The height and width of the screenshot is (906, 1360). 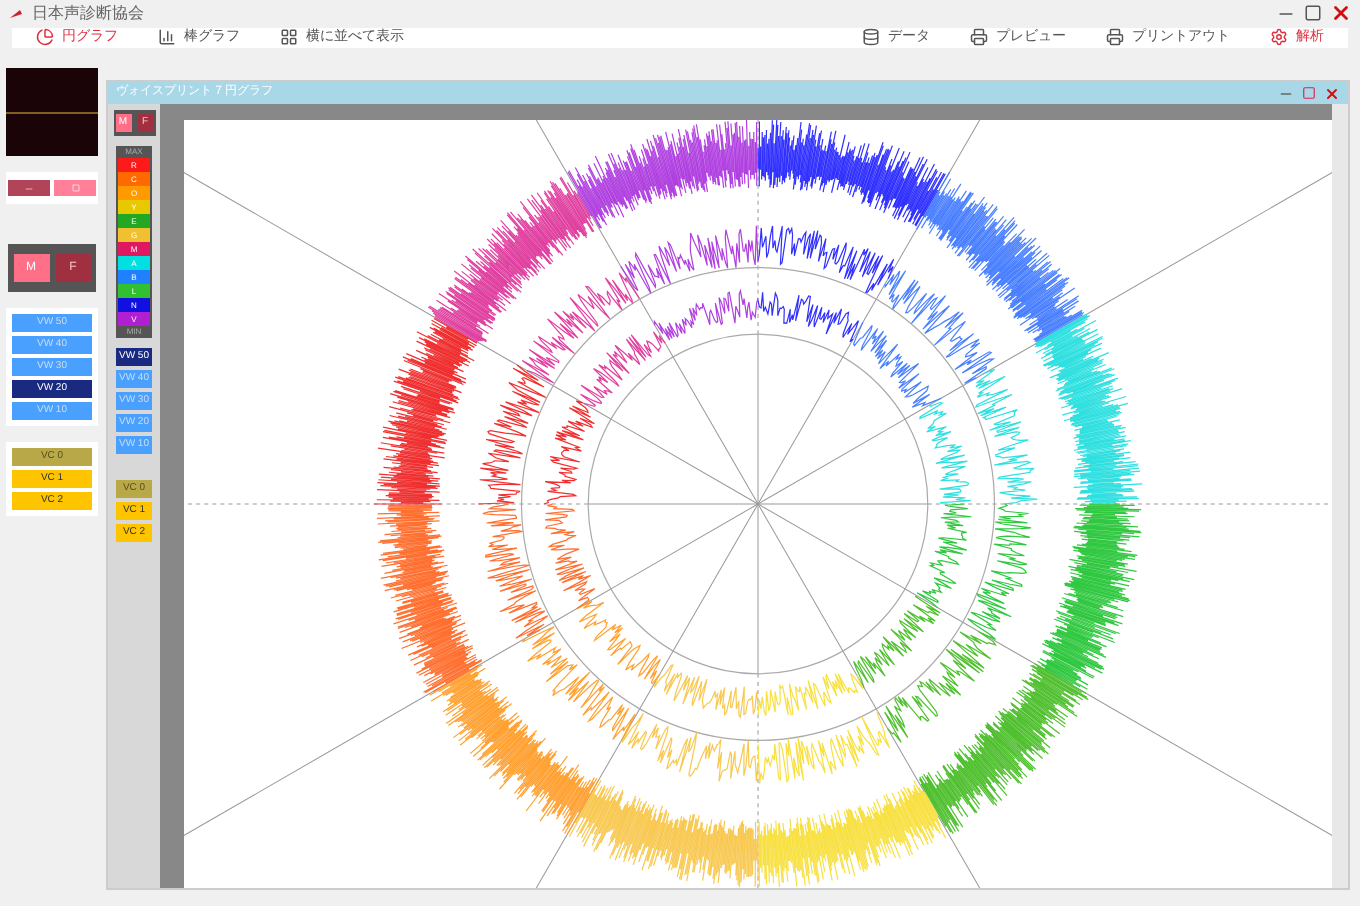 What do you see at coordinates (45, 37) in the screenshot?
I see `pie-chart-icon` at bounding box center [45, 37].